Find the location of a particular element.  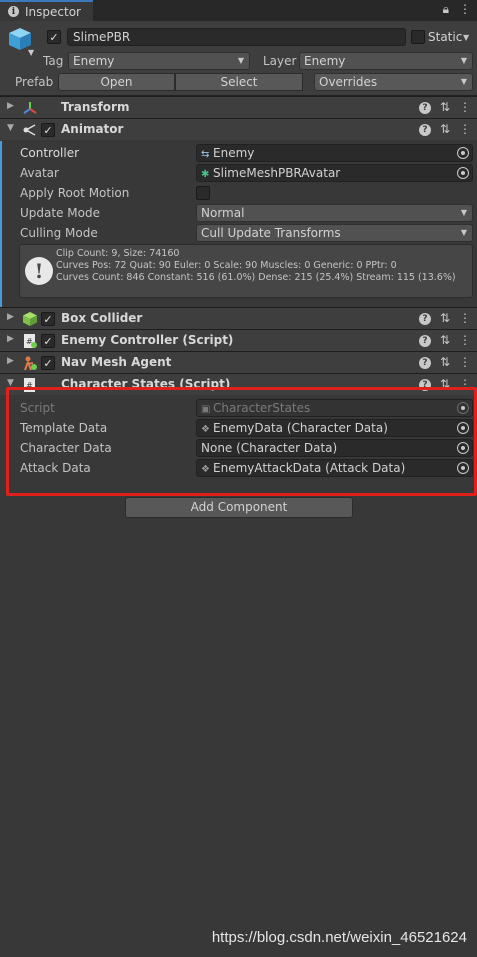

selection-bar is located at coordinates (1, 224).